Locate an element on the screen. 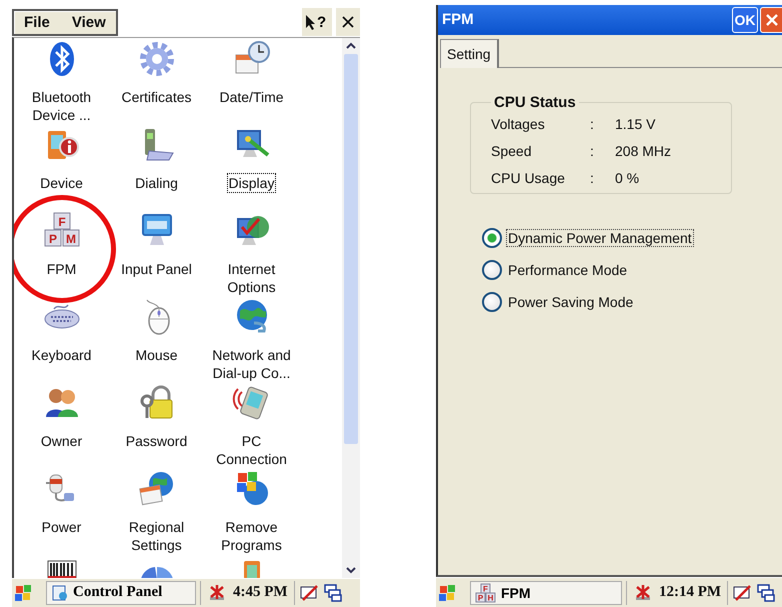 Image resolution: width=782 pixels, height=607 pixels. taskbar-window-button: F P H FPM is located at coordinates (546, 592).